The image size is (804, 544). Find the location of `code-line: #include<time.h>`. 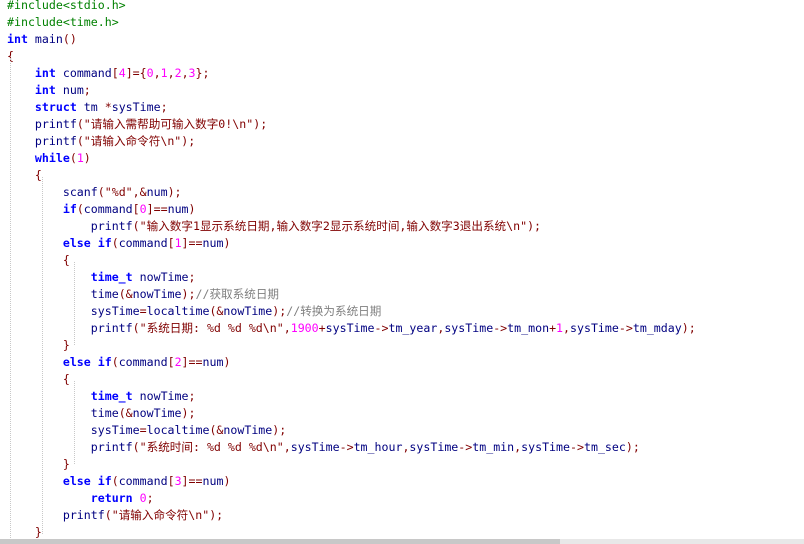

code-line: #include<time.h> is located at coordinates (63, 22).